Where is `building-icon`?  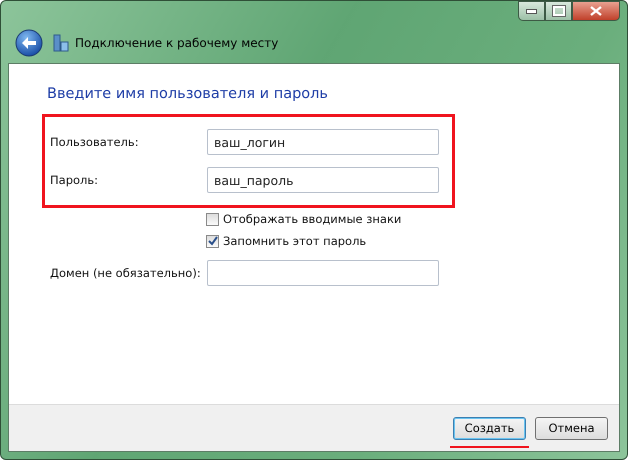
building-icon is located at coordinates (61, 43).